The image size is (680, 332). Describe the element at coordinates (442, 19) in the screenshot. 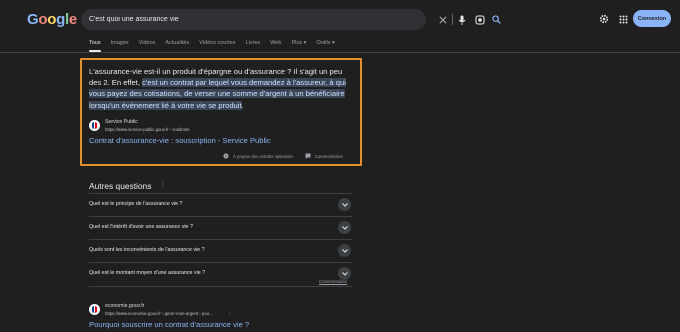

I see `clear-icon` at that location.